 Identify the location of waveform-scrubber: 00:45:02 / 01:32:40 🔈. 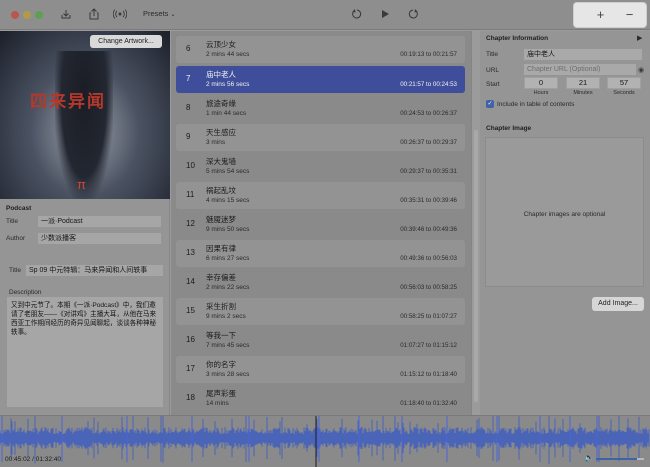
(325, 441).